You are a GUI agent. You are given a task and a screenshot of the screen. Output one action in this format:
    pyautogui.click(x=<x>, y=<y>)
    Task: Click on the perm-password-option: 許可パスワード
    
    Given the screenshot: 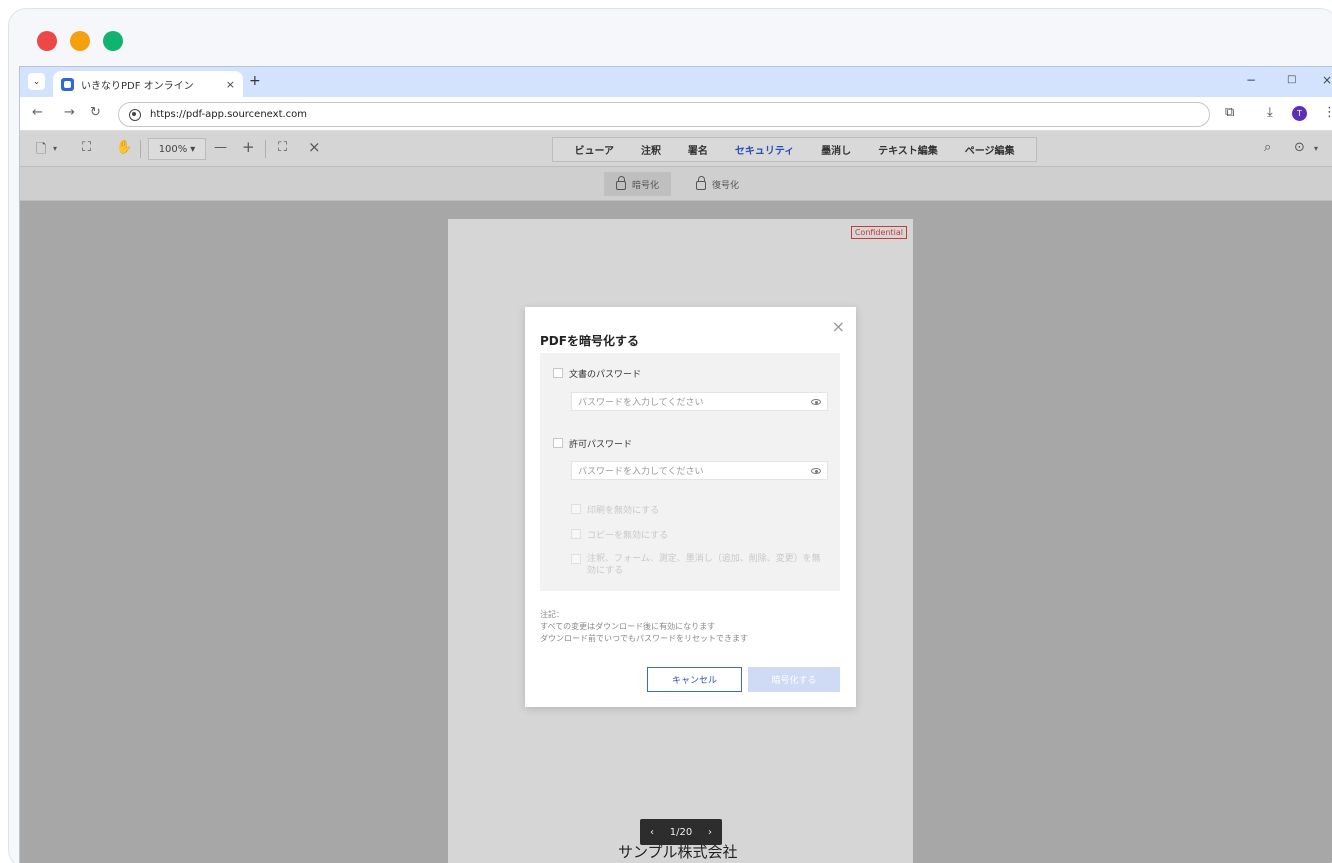 What is the action you would take?
    pyautogui.click(x=592, y=443)
    